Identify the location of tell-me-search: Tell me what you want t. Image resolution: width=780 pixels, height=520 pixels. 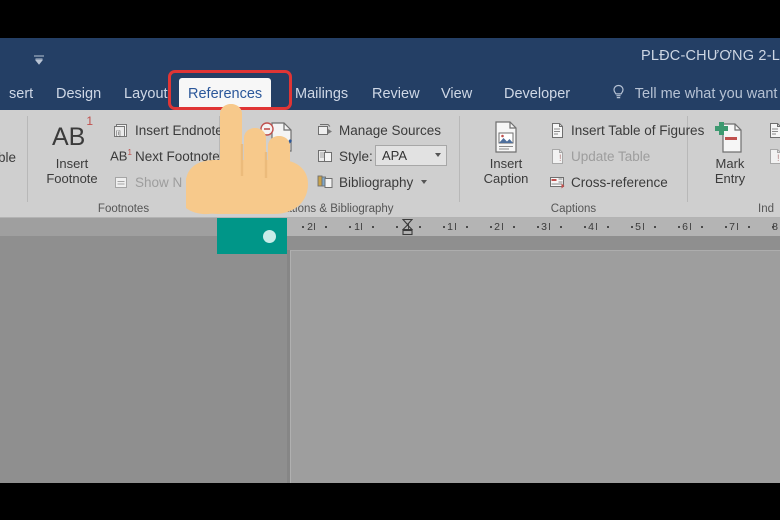
(695, 94).